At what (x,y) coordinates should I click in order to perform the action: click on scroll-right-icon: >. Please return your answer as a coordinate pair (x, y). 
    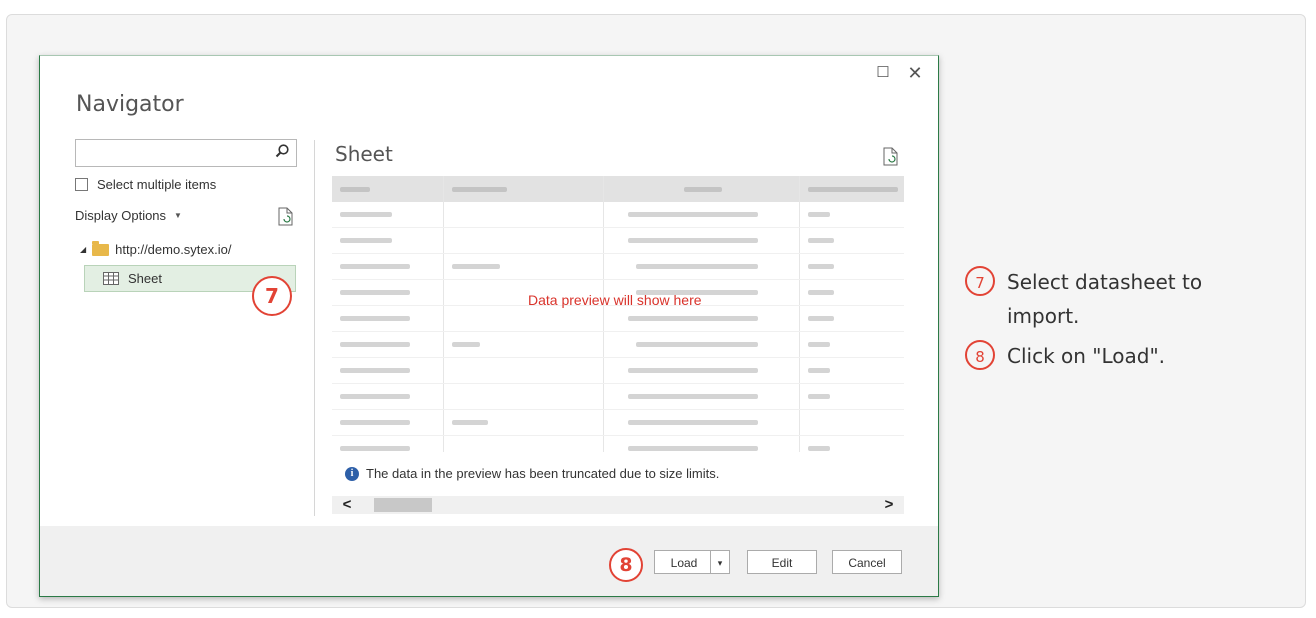
    Looking at the image, I should click on (889, 505).